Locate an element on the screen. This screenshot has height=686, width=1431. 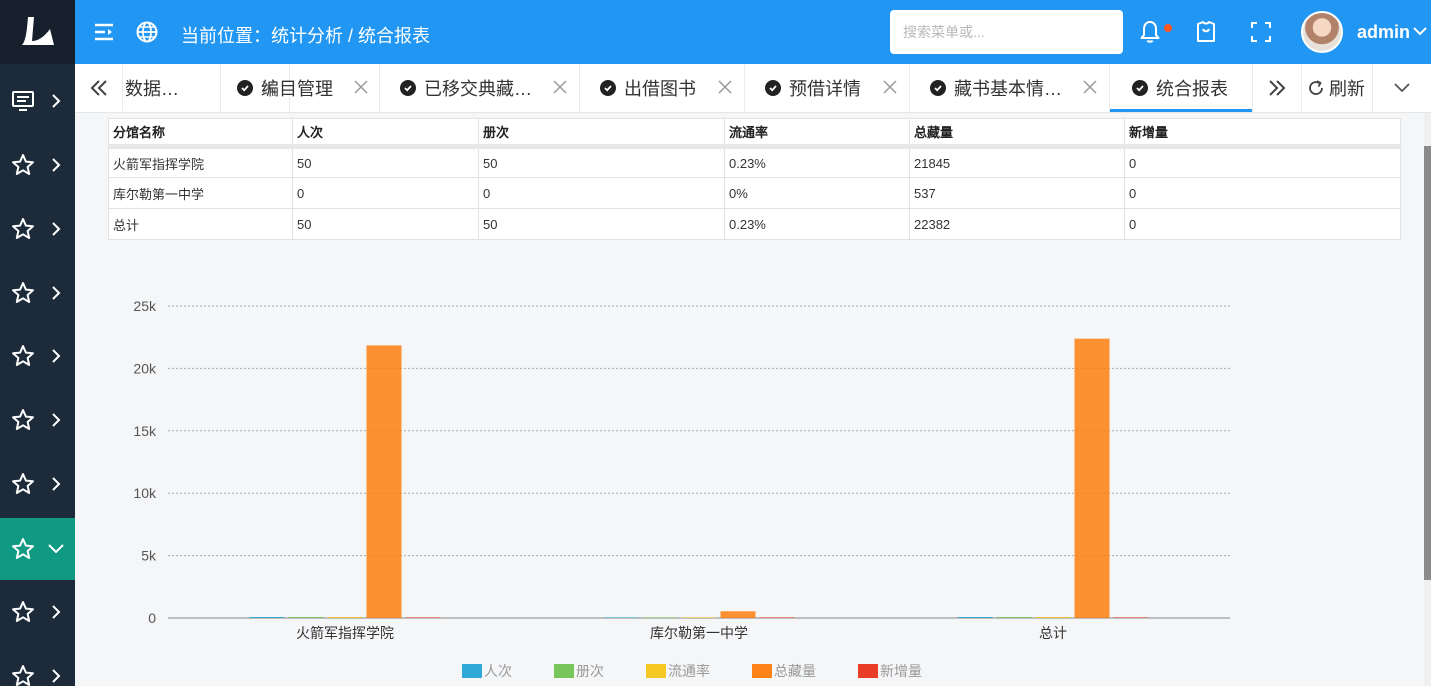
monitor-list-icon is located at coordinates (23, 101).